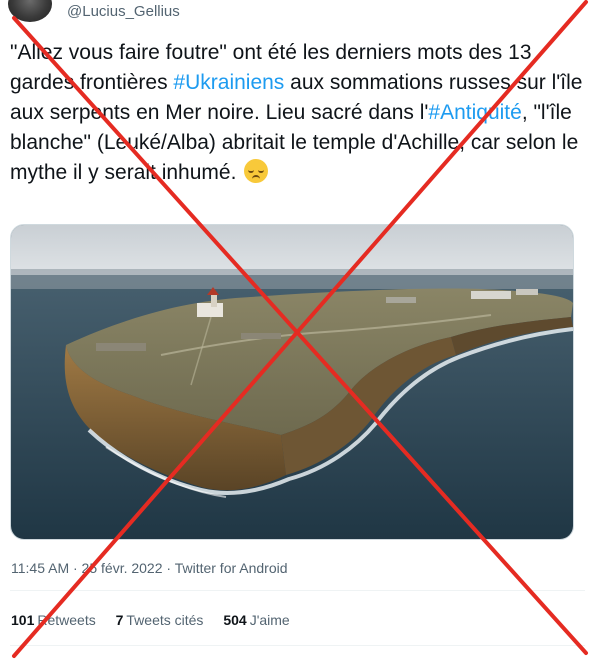 The image size is (595, 660). Describe the element at coordinates (119, 620) in the screenshot. I see `quote-tweets-number: 7` at that location.